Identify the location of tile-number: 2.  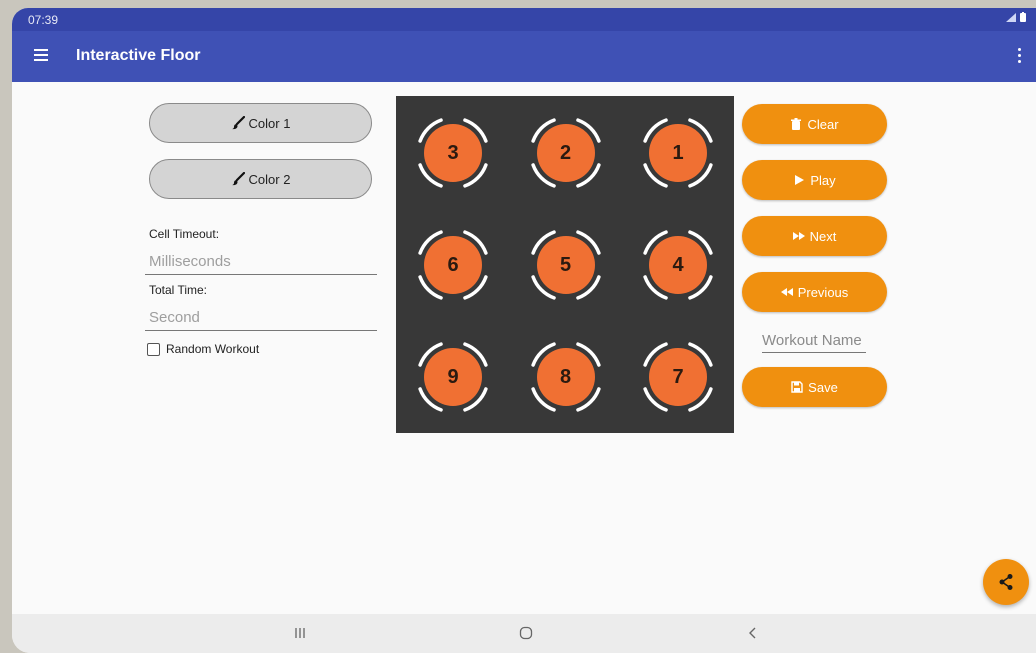
(565, 152).